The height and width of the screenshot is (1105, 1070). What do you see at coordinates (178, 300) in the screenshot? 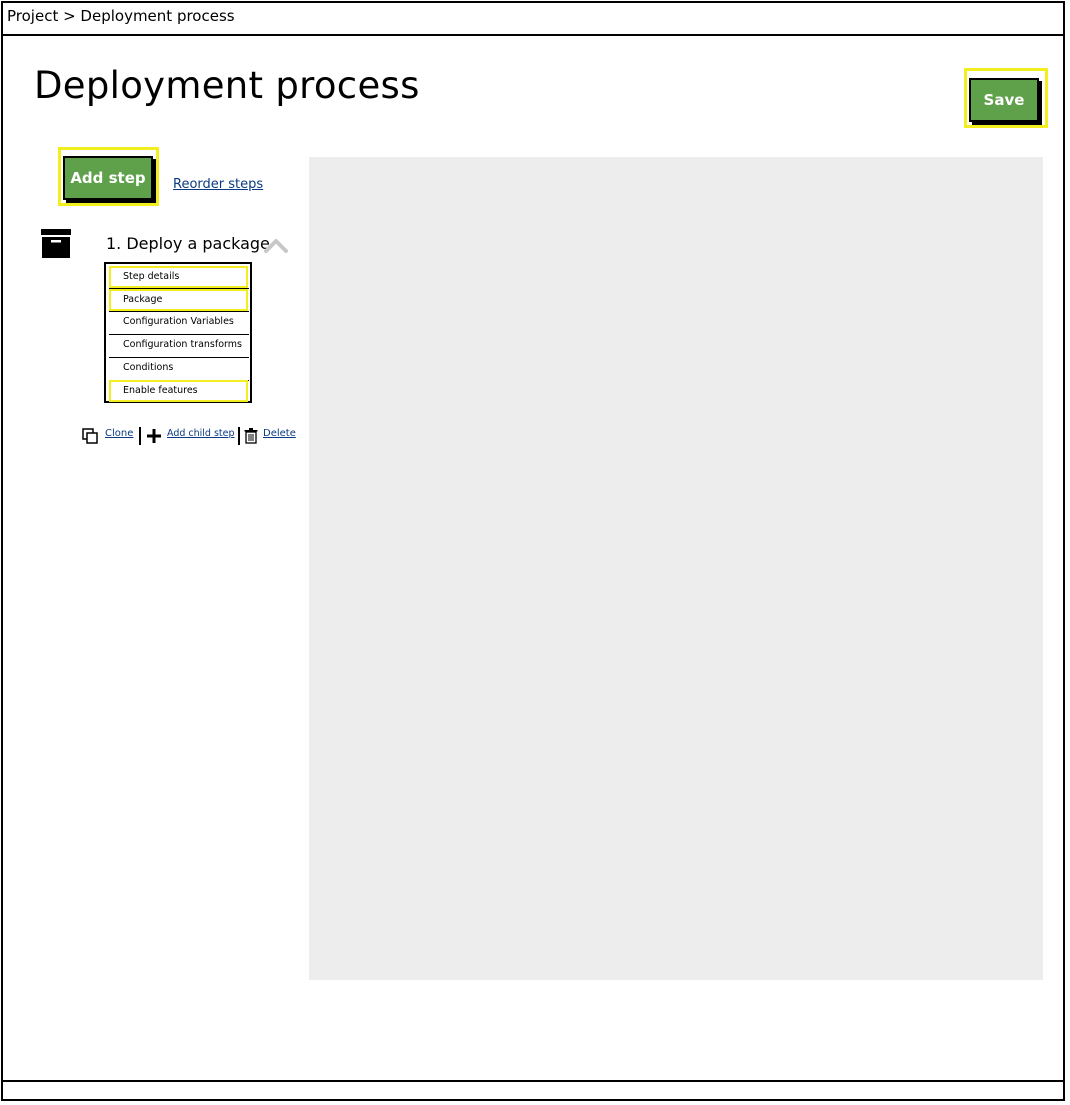
I see `submenu-item-package: Package` at bounding box center [178, 300].